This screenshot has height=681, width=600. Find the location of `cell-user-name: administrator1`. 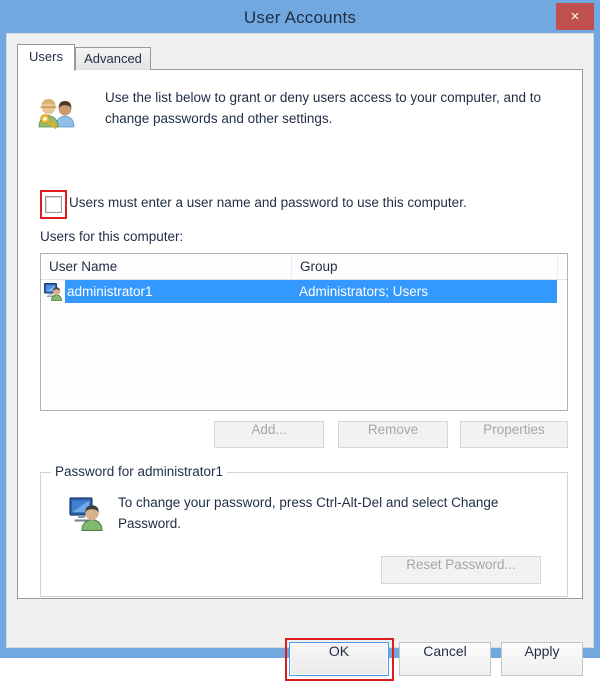

cell-user-name: administrator1 is located at coordinates (110, 291).